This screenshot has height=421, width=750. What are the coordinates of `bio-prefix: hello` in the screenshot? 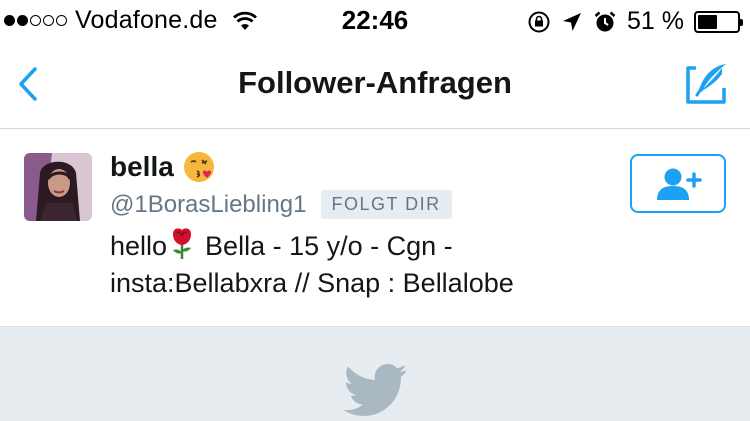 It's located at (139, 246).